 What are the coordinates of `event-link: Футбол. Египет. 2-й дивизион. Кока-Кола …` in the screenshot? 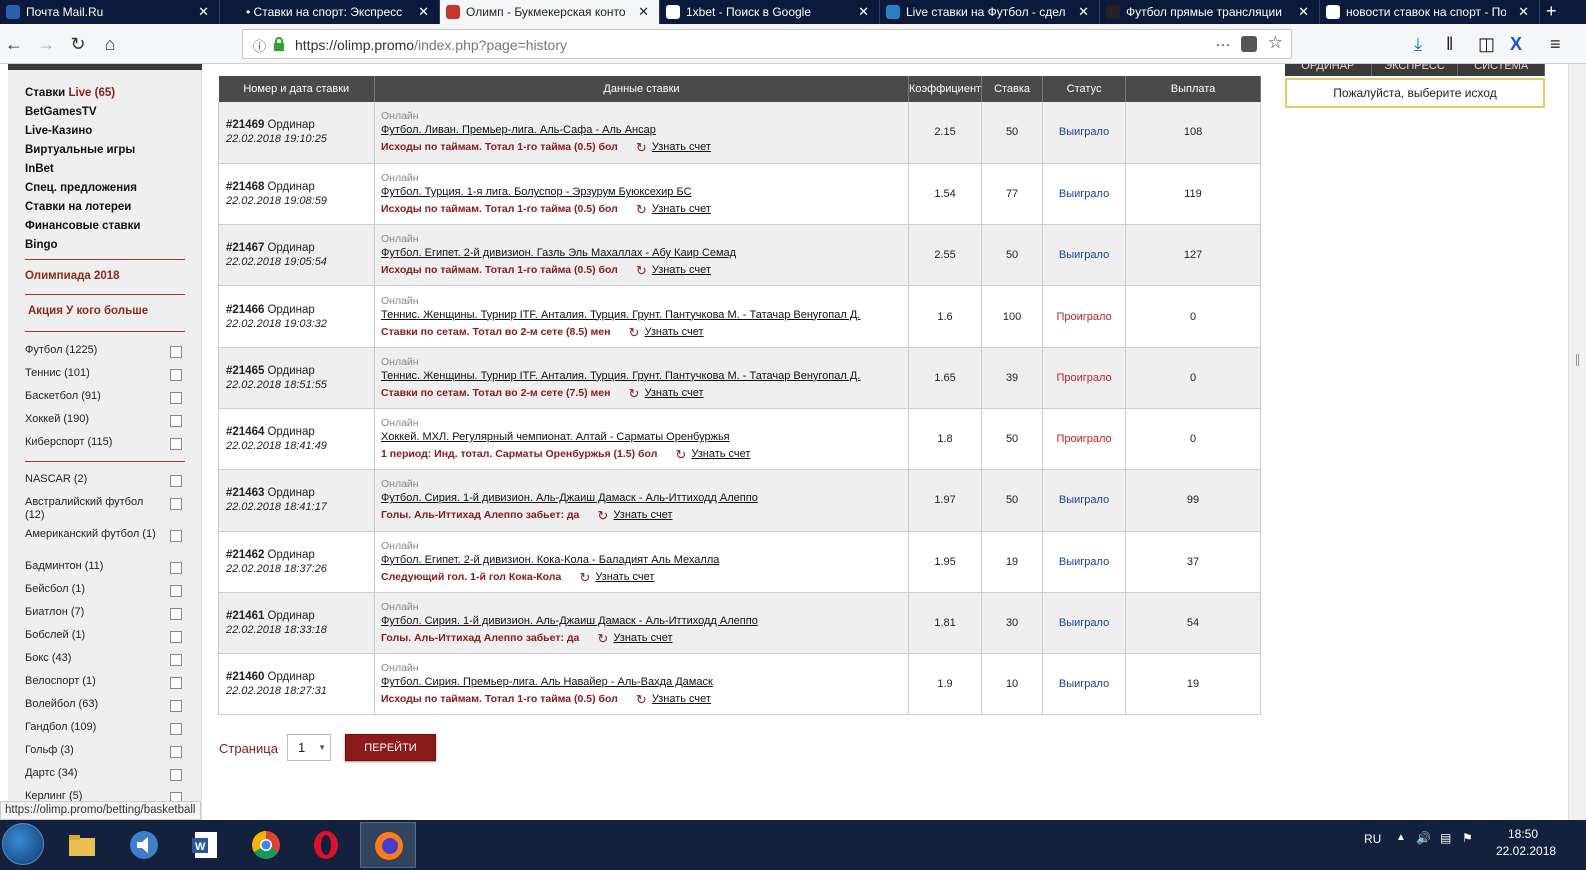 It's located at (644, 560).